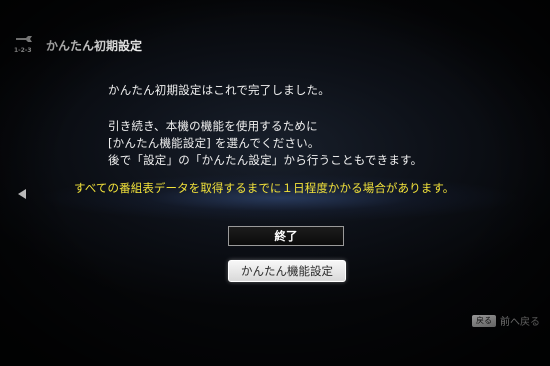  I want to click on instruction-line-2: [かんたん機能設定] を選んでください。, so click(214, 143).